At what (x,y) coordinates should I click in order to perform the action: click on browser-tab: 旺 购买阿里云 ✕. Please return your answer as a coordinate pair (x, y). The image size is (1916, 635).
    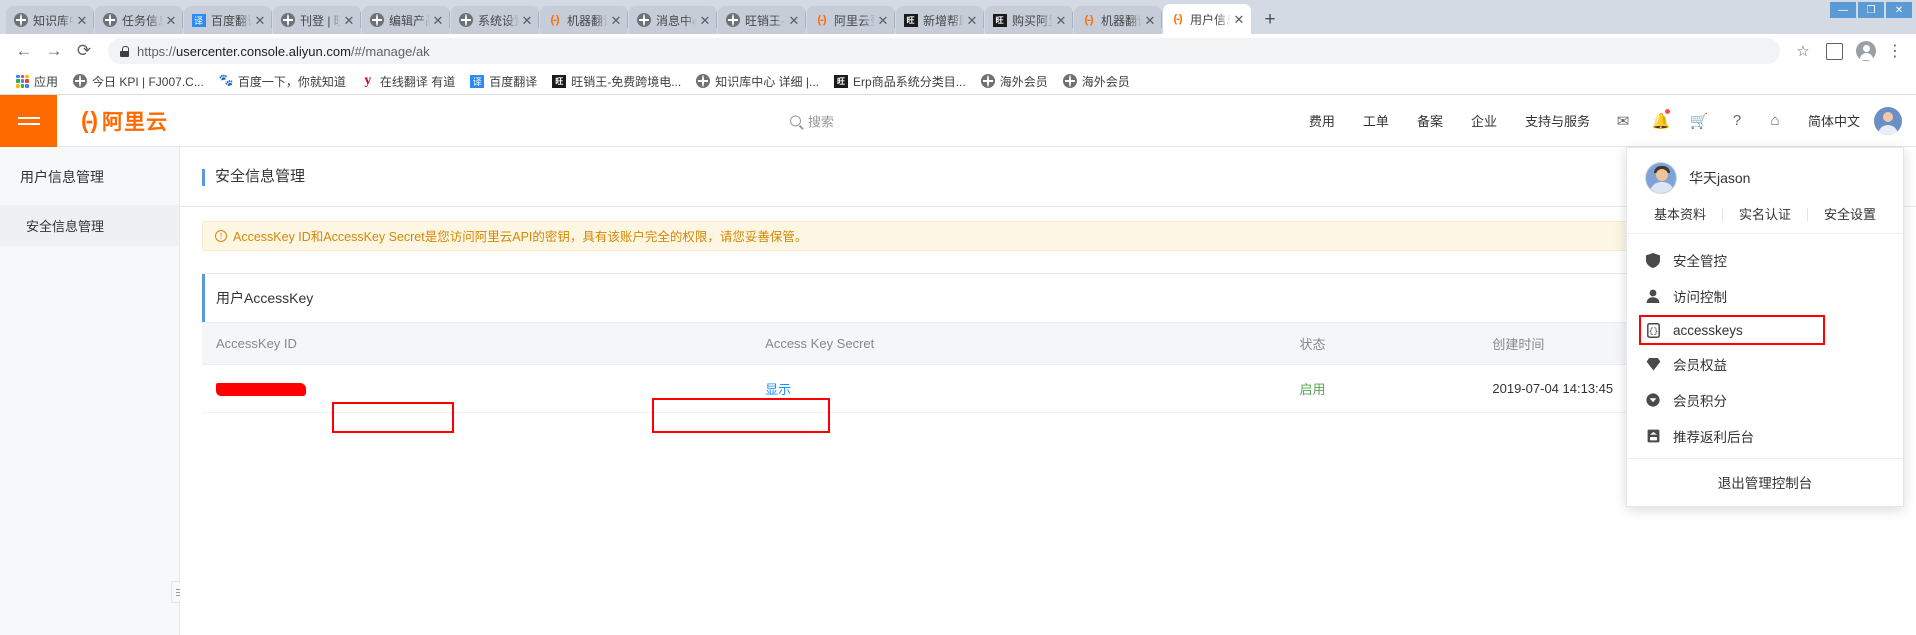
    Looking at the image, I should click on (1029, 20).